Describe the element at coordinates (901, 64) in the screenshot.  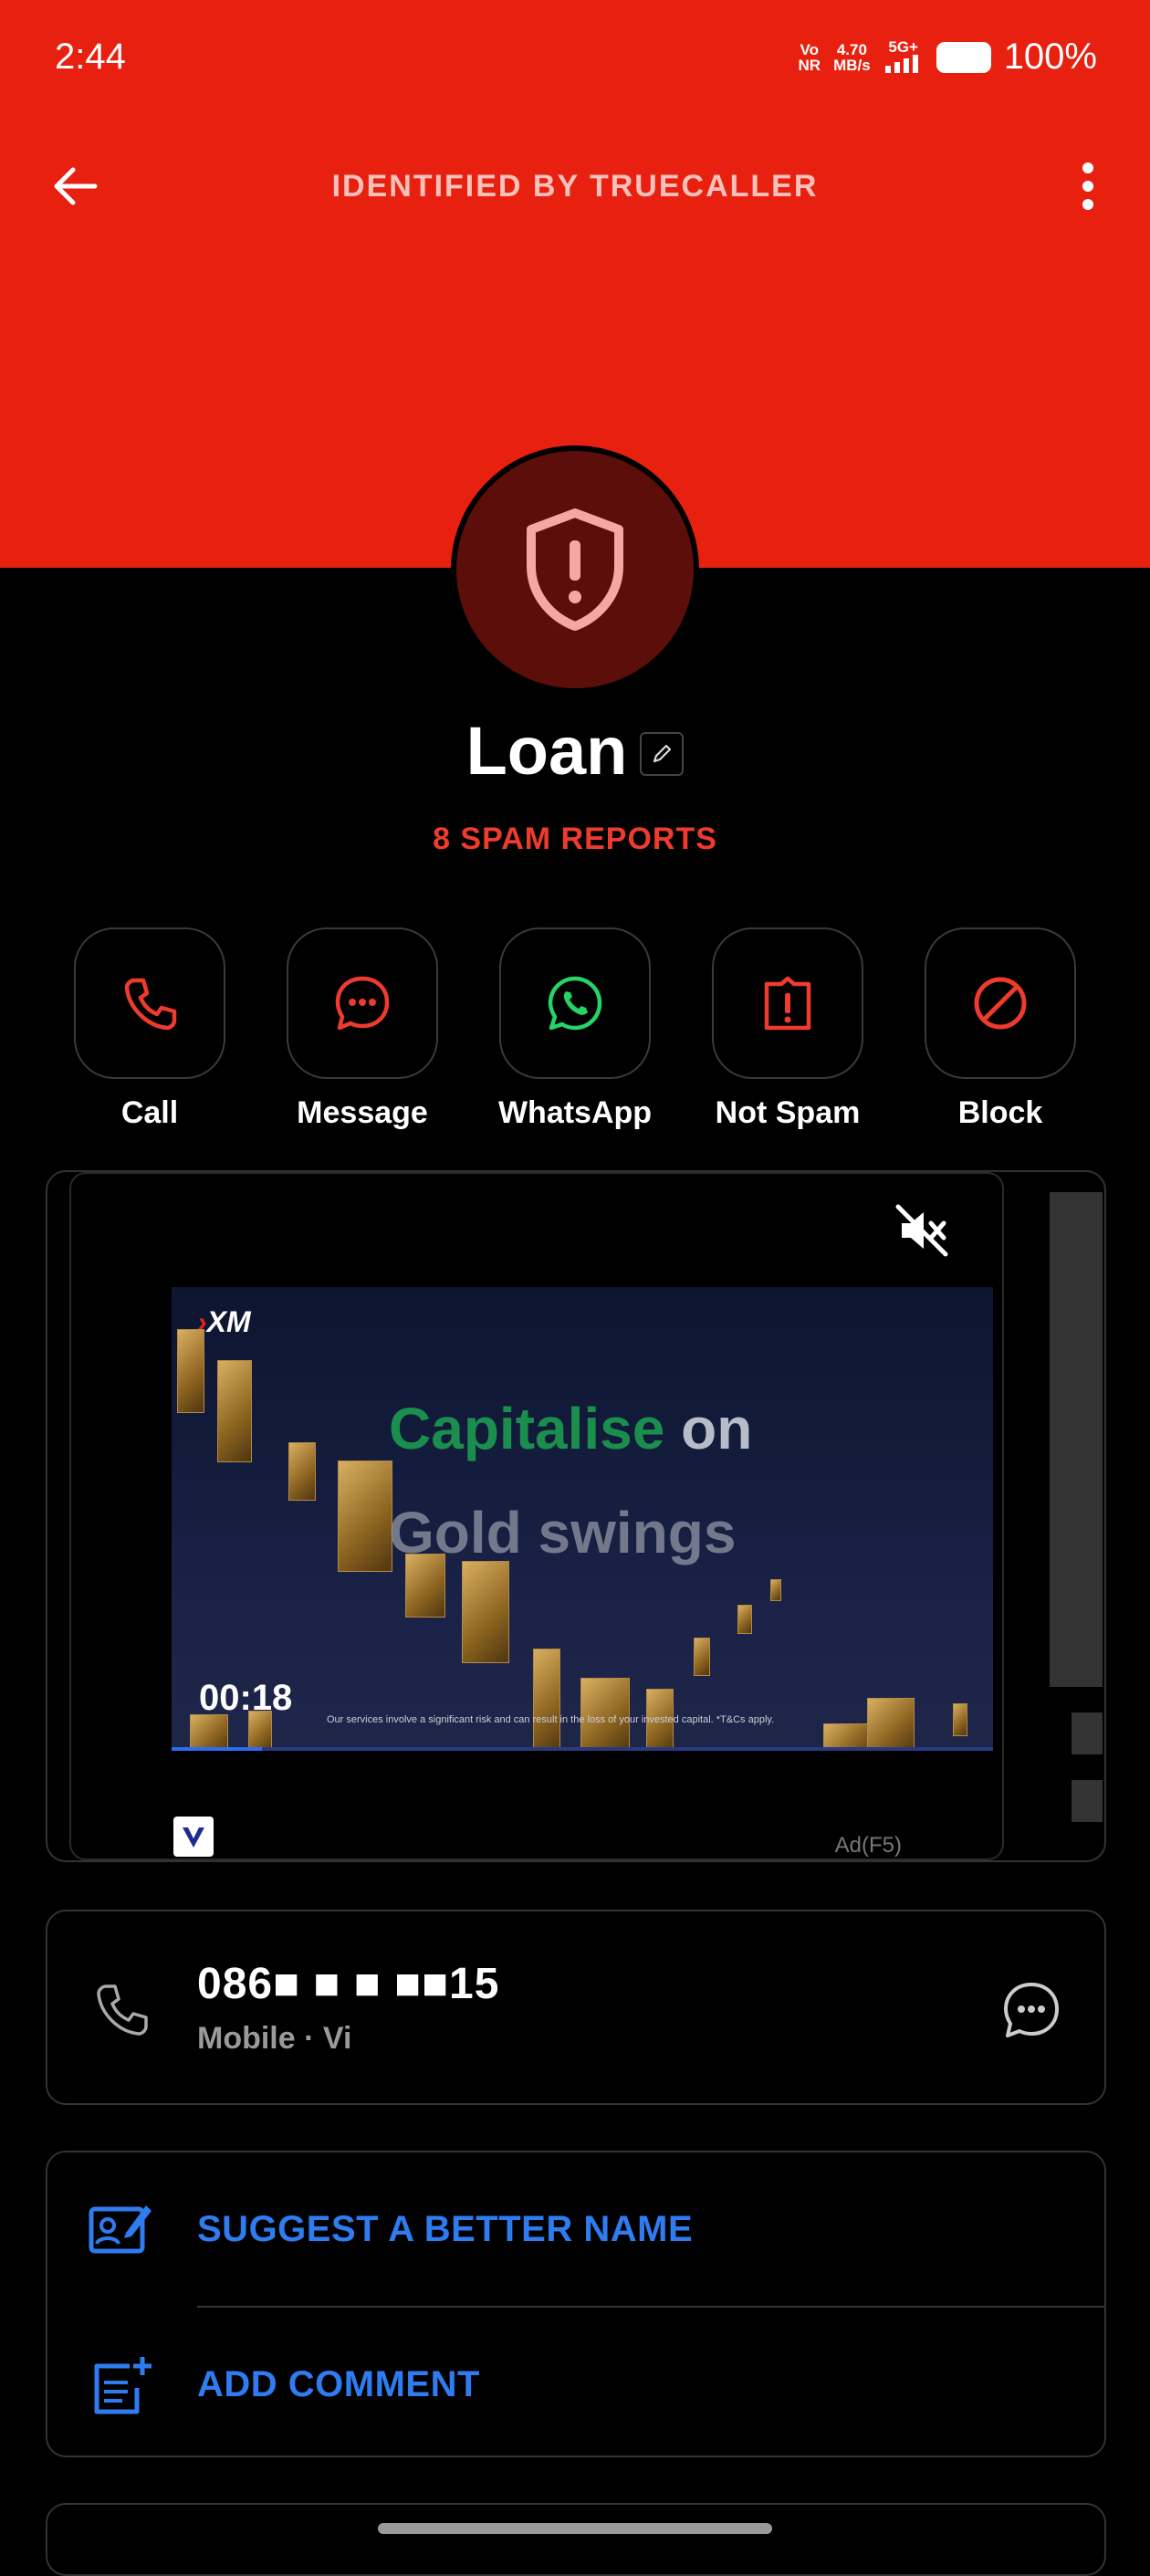
I see `signal-bars-icon` at that location.